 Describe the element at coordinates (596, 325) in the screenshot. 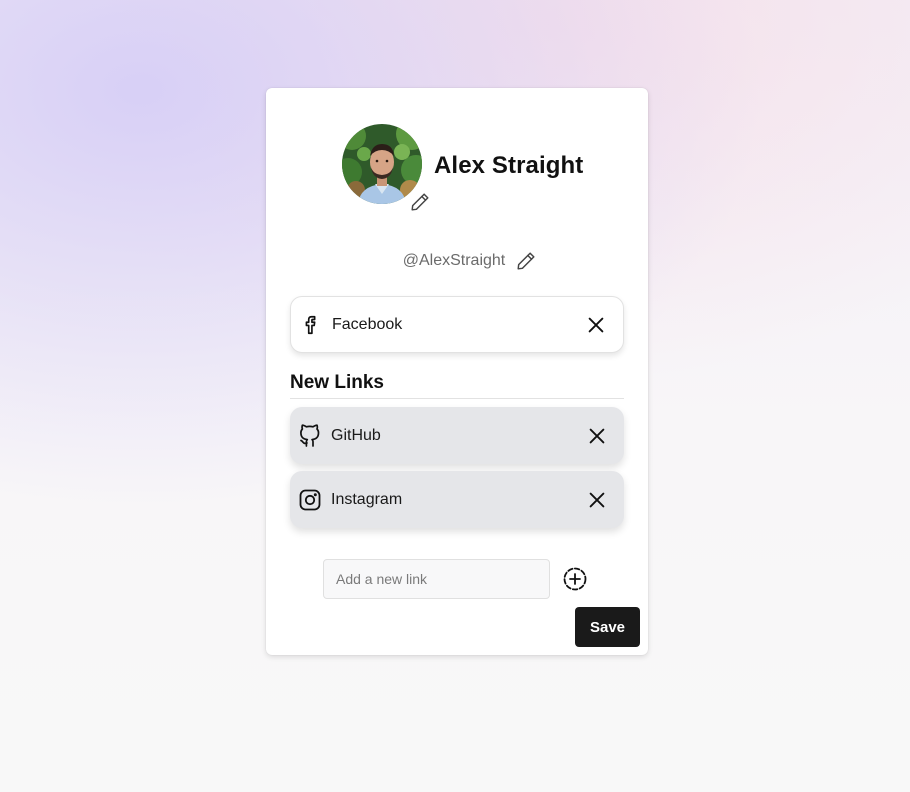

I see `remove-facebook-icon` at that location.